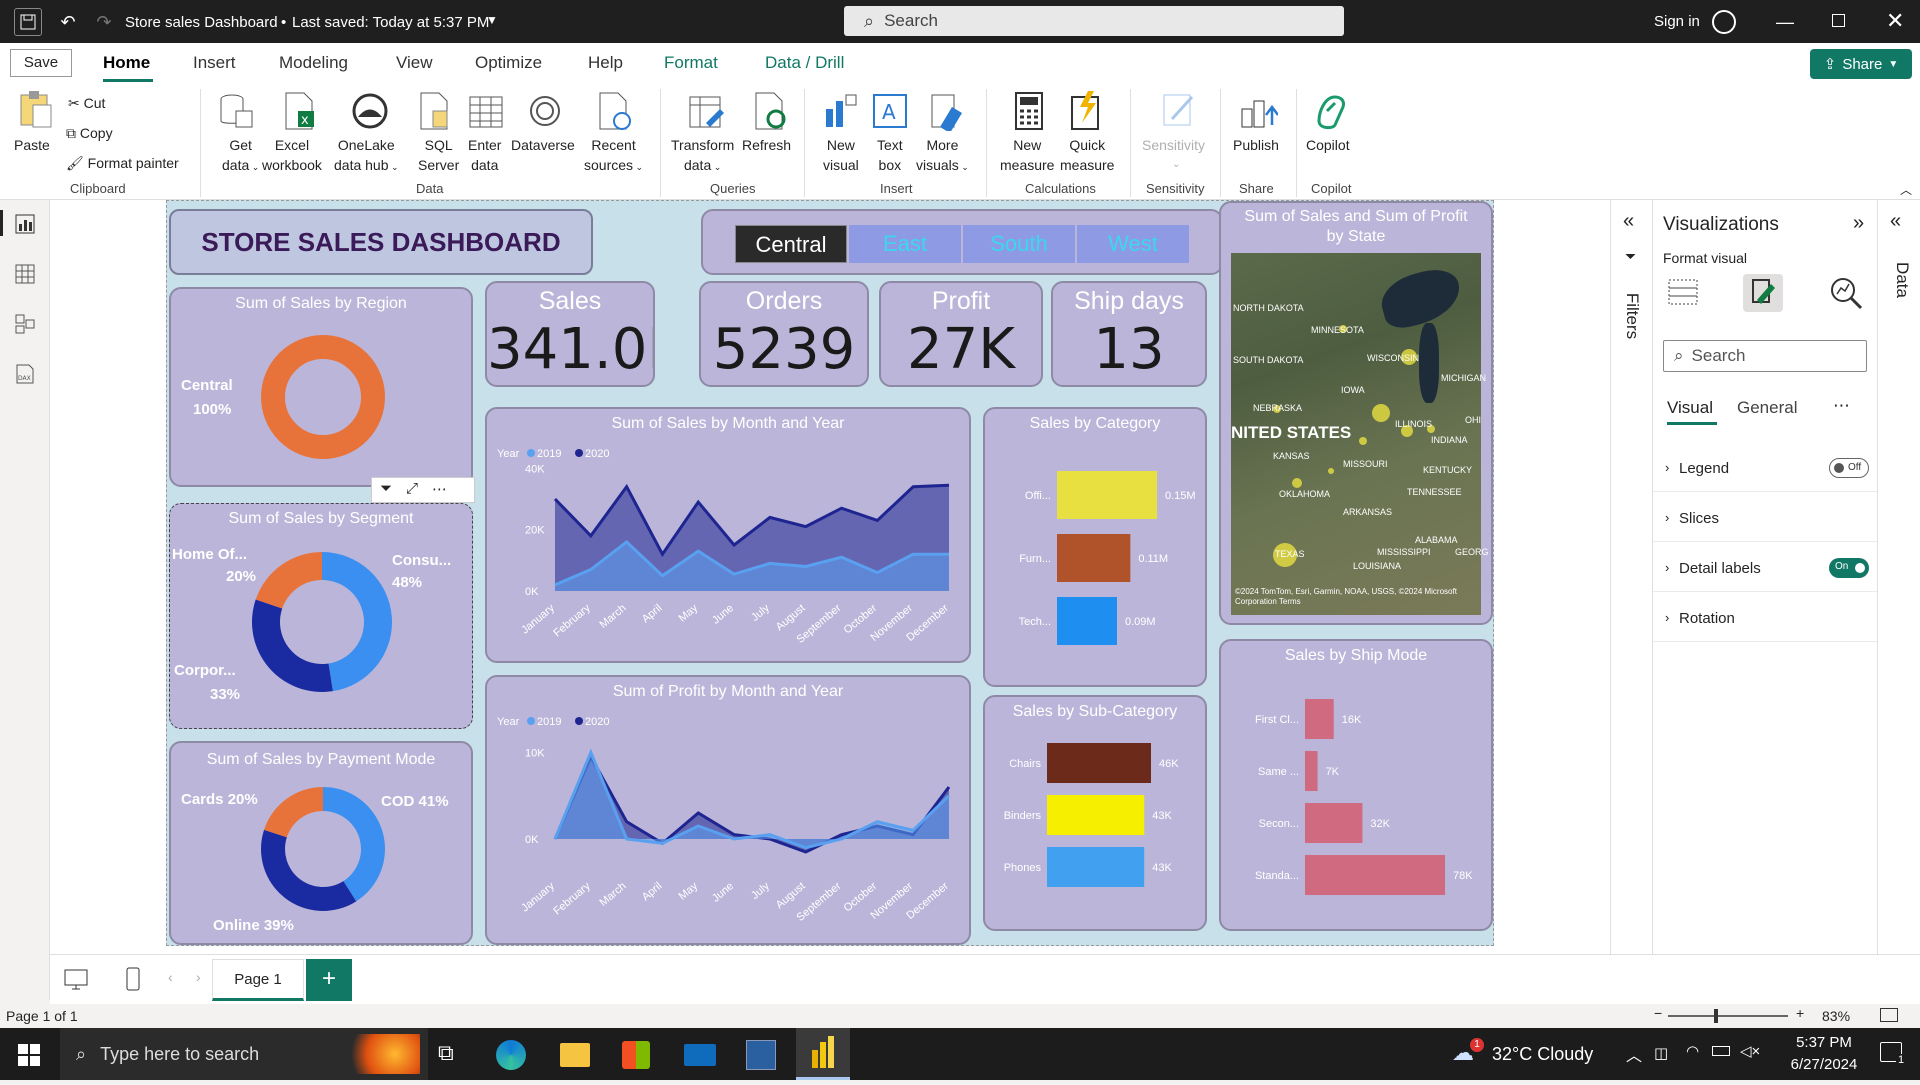 This screenshot has width=1920, height=1085. I want to click on format-visual-tab, so click(1763, 293).